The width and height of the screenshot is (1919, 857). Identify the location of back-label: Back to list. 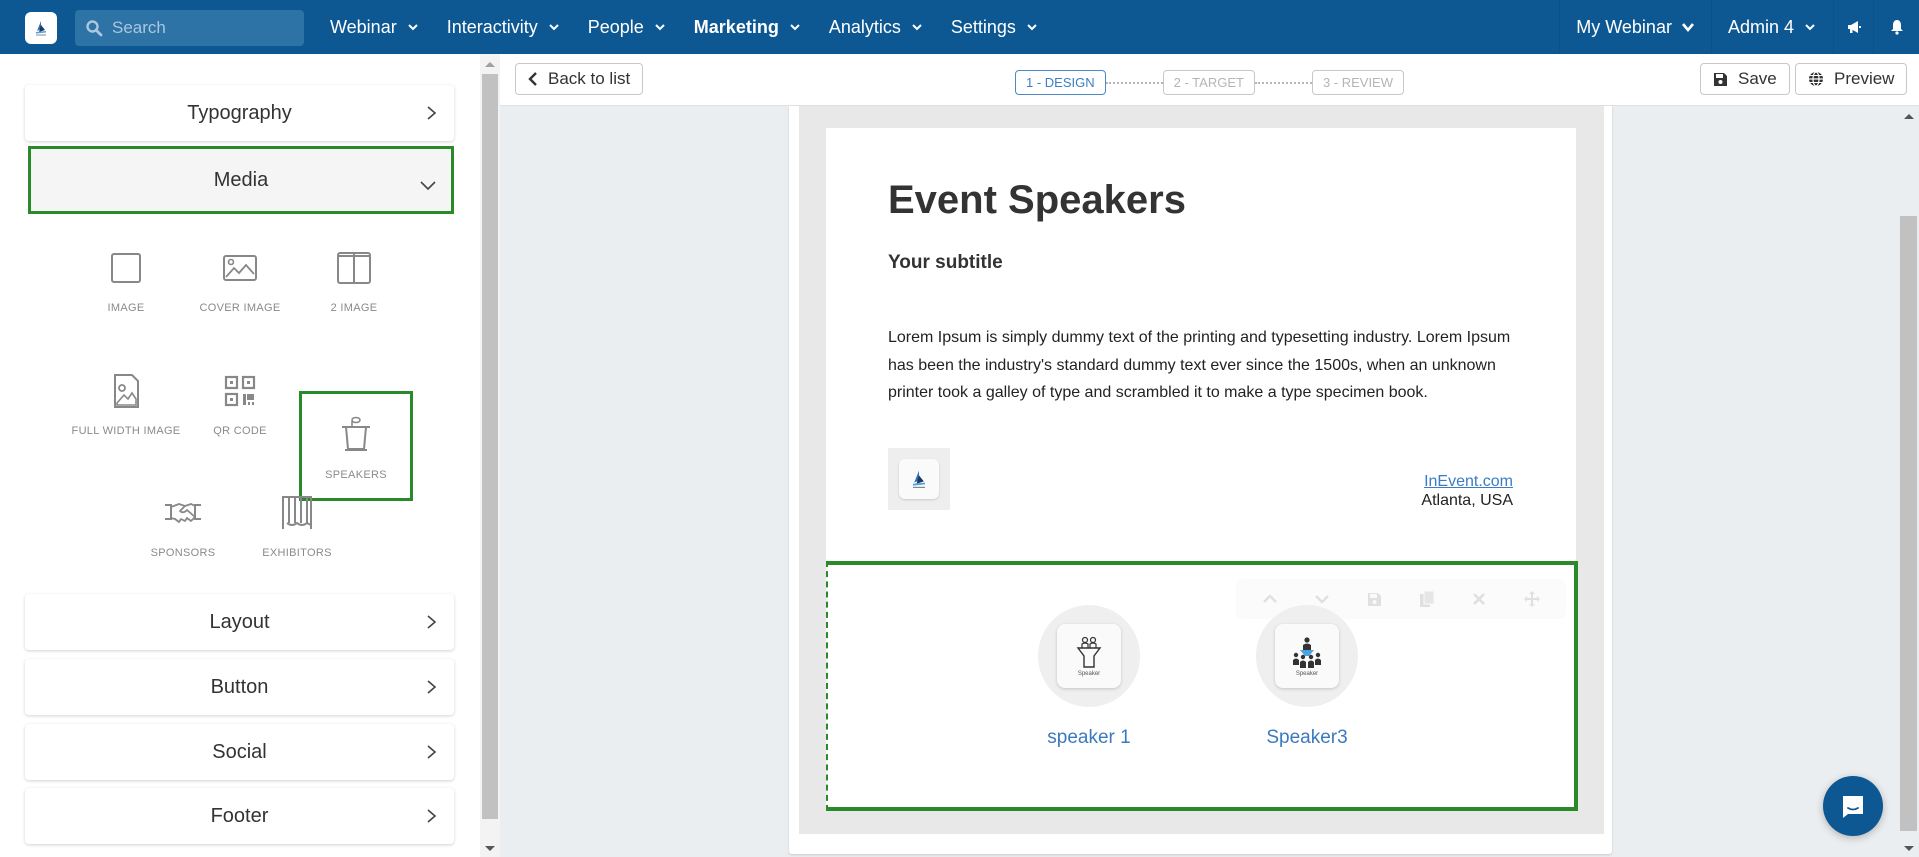
(589, 78).